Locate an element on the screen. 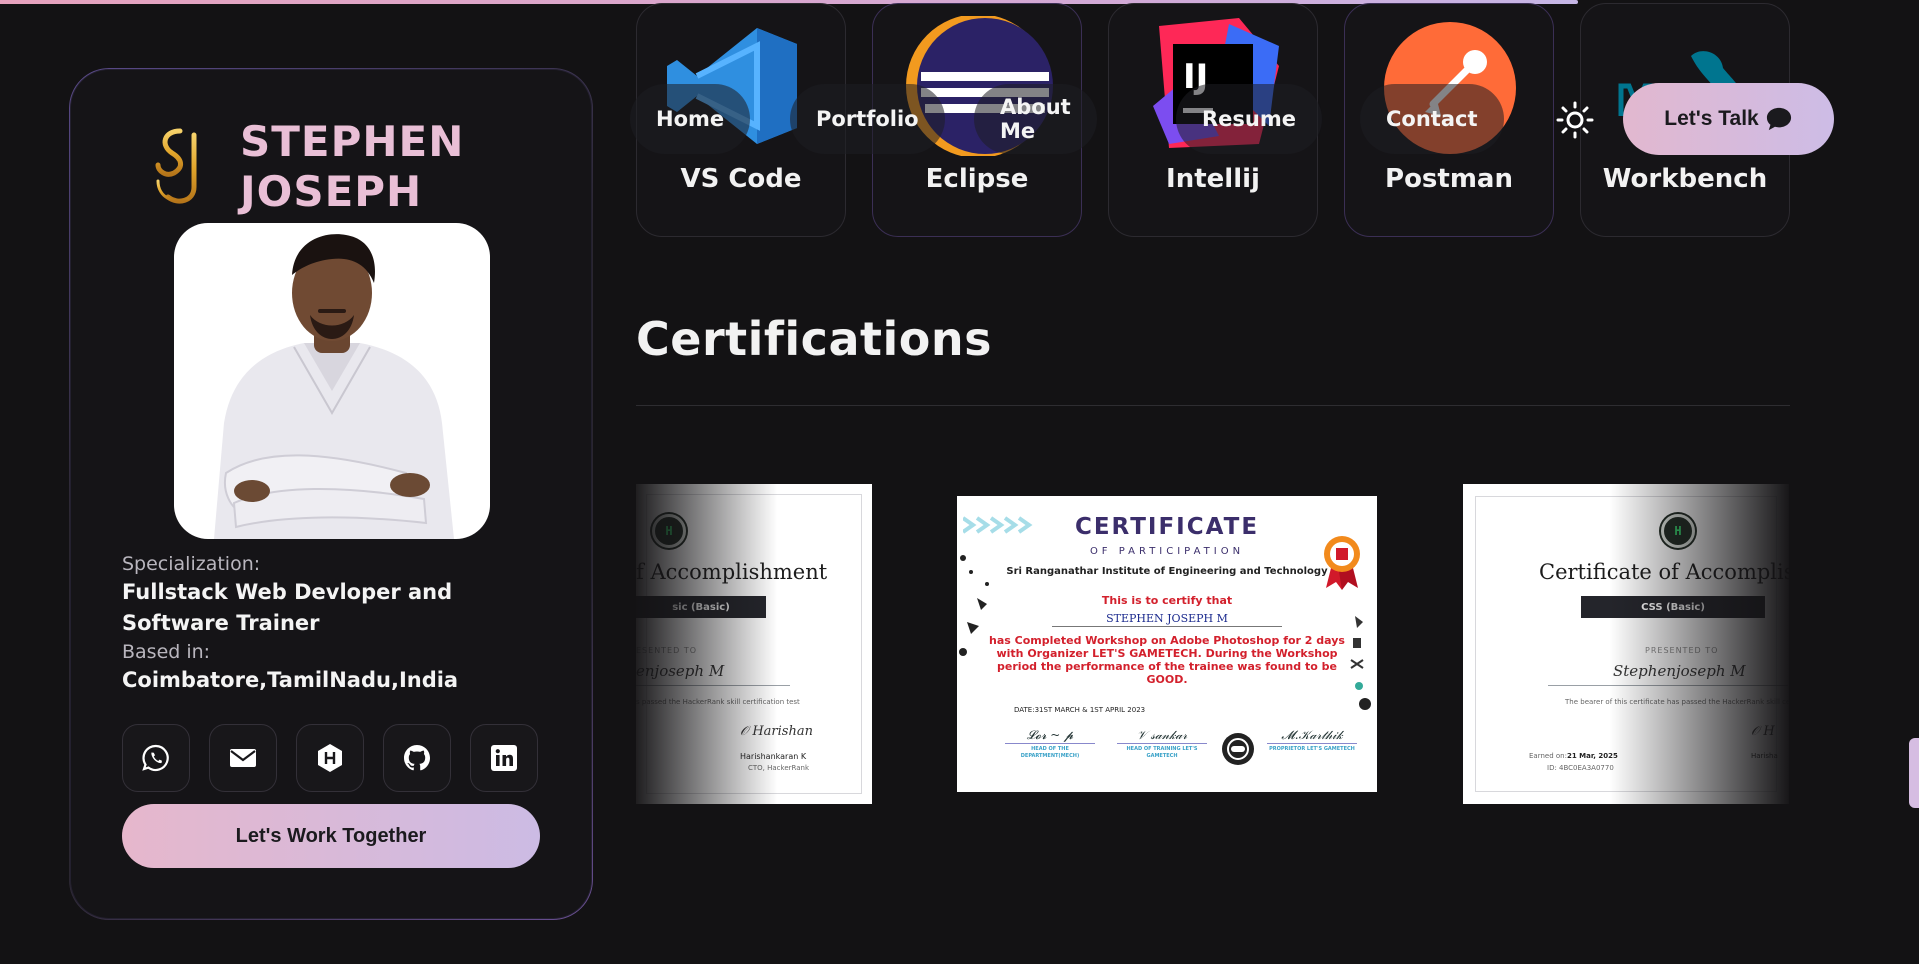  cert-signer: Harisha is located at coordinates (1764, 756).